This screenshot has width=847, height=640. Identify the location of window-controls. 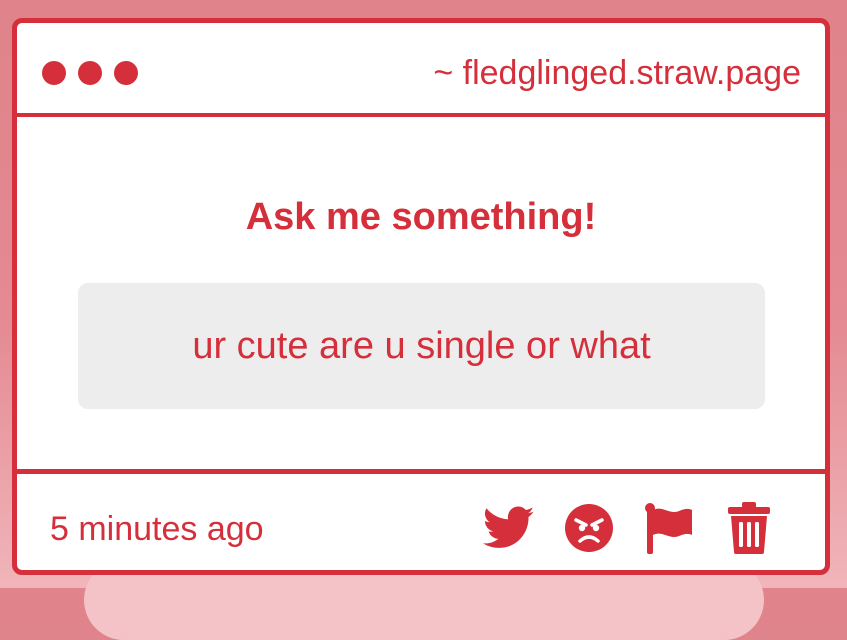
(96, 73).